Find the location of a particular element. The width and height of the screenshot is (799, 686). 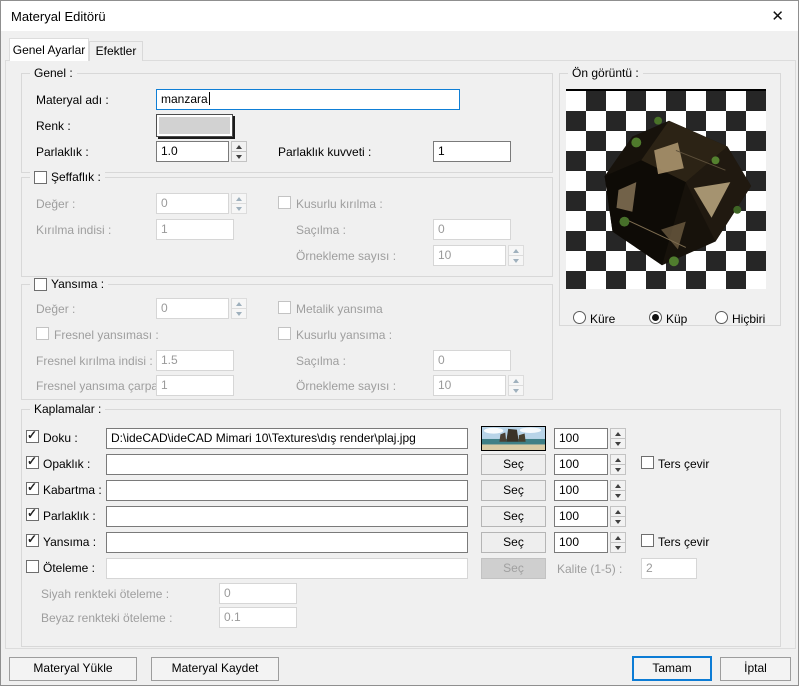

opaklik-sec-button: Seç is located at coordinates (513, 464).